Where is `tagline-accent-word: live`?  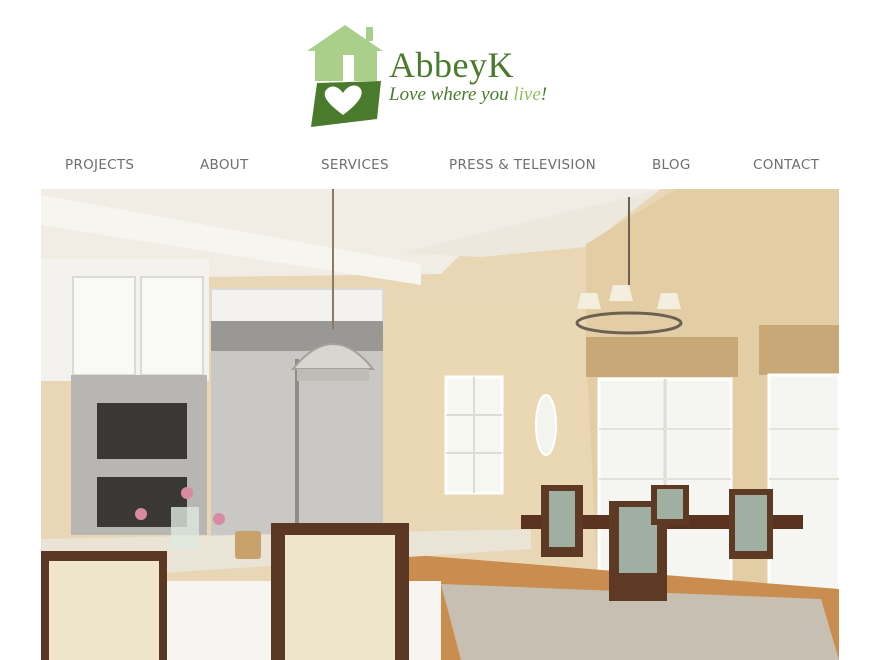 tagline-accent-word: live is located at coordinates (527, 94).